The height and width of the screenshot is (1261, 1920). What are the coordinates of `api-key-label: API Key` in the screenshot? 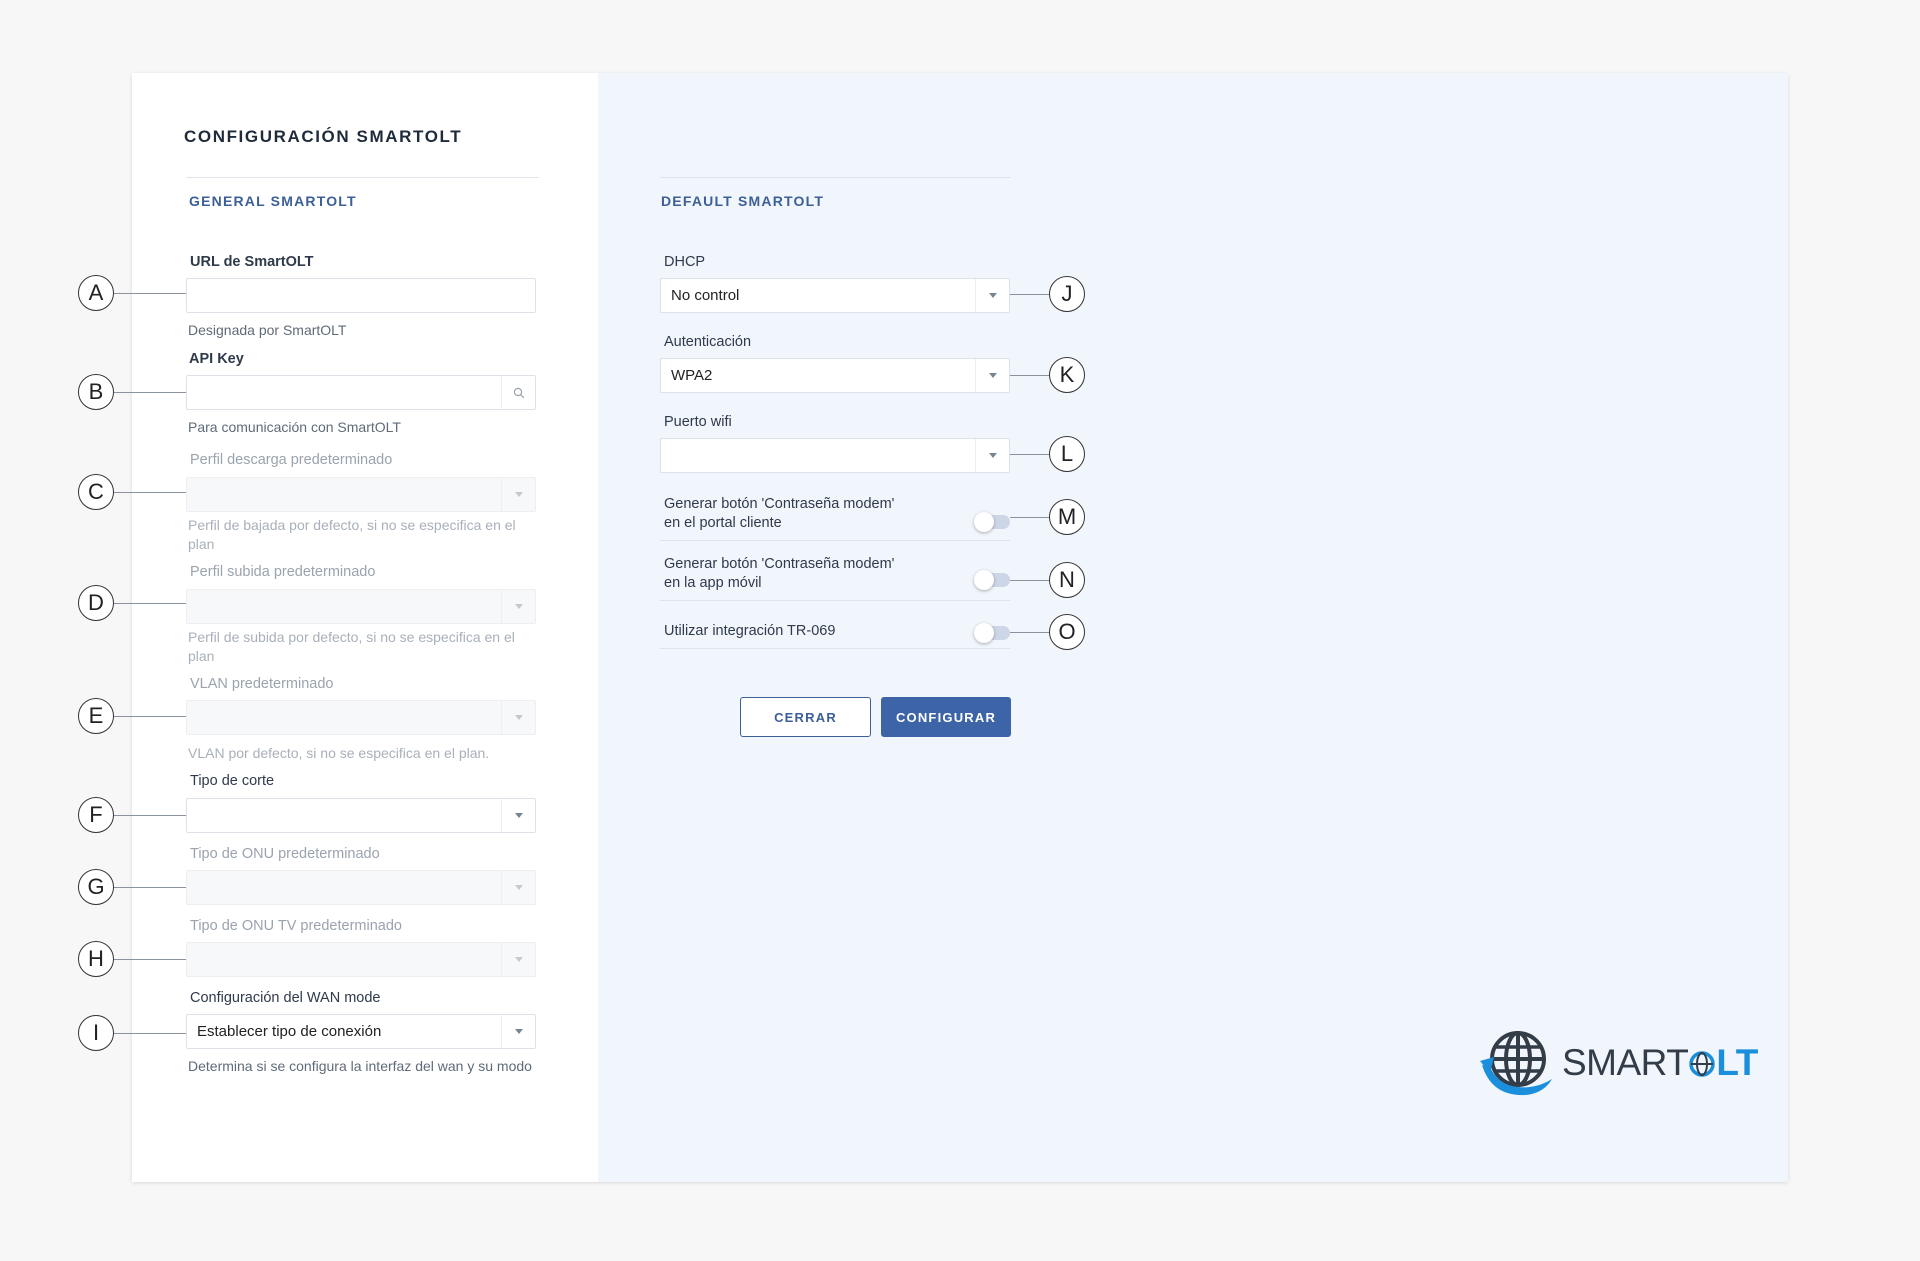 It's located at (216, 359).